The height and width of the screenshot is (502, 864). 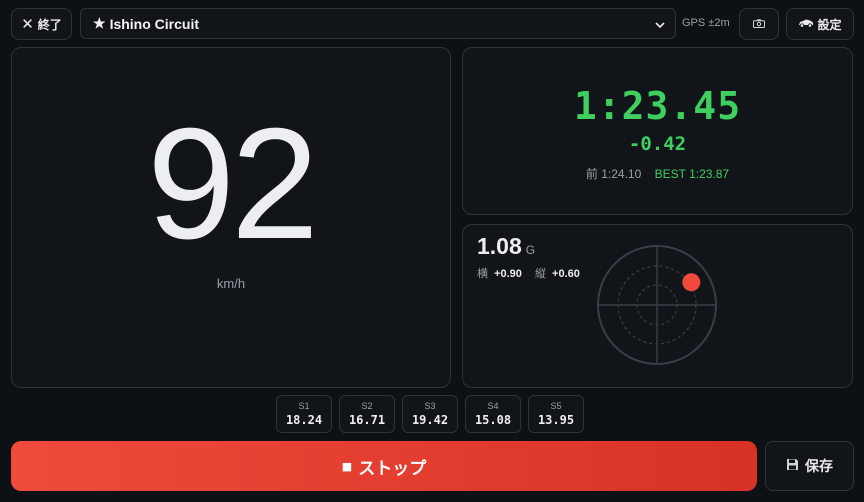 What do you see at coordinates (367, 420) in the screenshot?
I see `sector-time: 16.71` at bounding box center [367, 420].